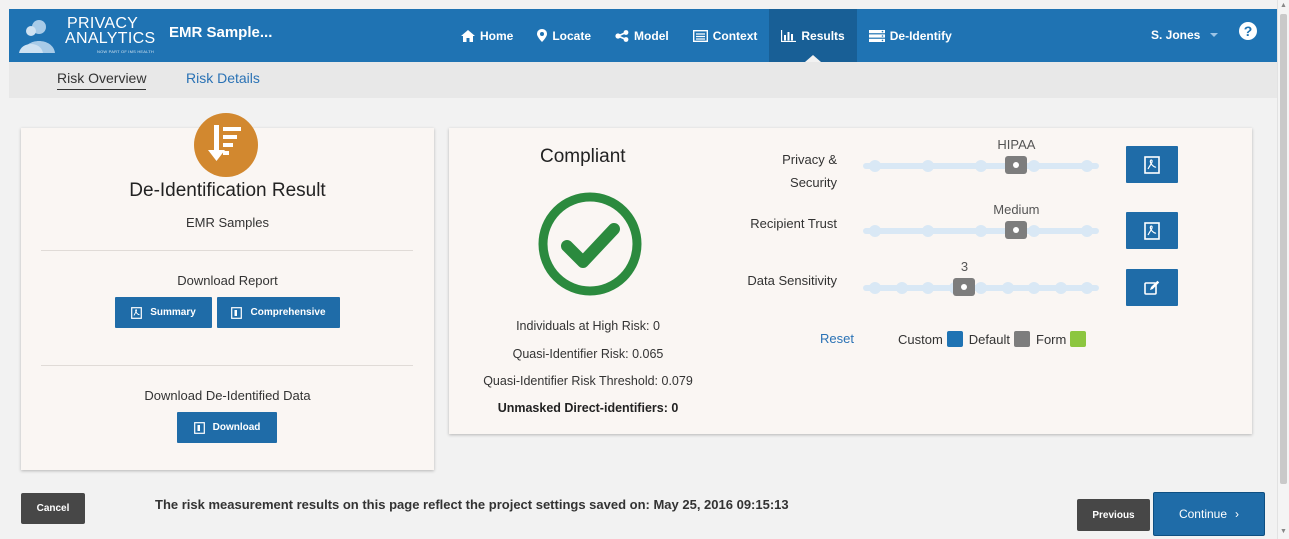 The image size is (1289, 539). I want to click on slider-label-data-sensitivity: Data Sensitivity, so click(782, 280).